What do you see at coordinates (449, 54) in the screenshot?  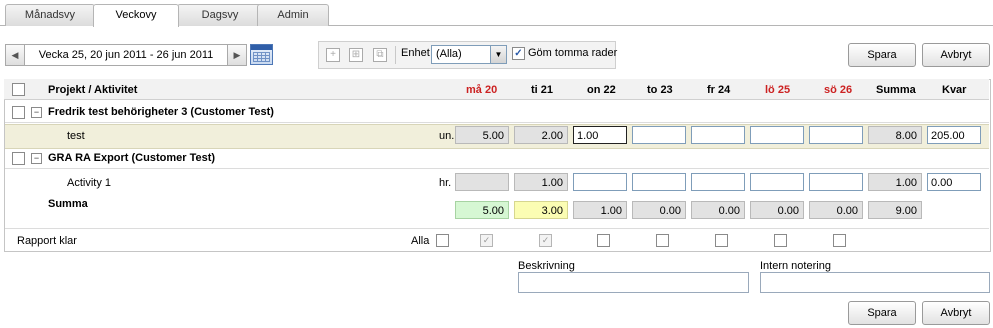 I see `unit-select-value: (Alla)` at bounding box center [449, 54].